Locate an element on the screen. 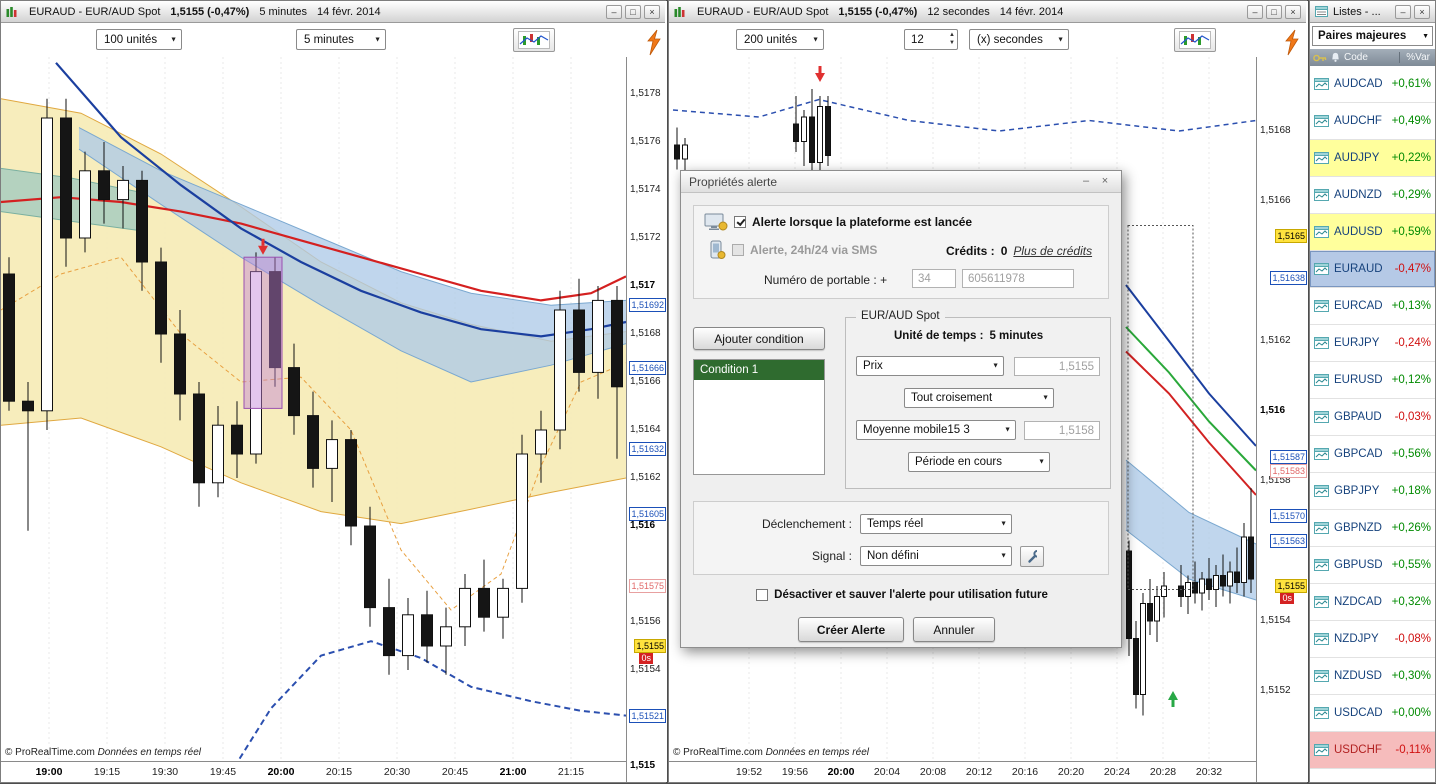  launch-alert-checkbox is located at coordinates (740, 222).